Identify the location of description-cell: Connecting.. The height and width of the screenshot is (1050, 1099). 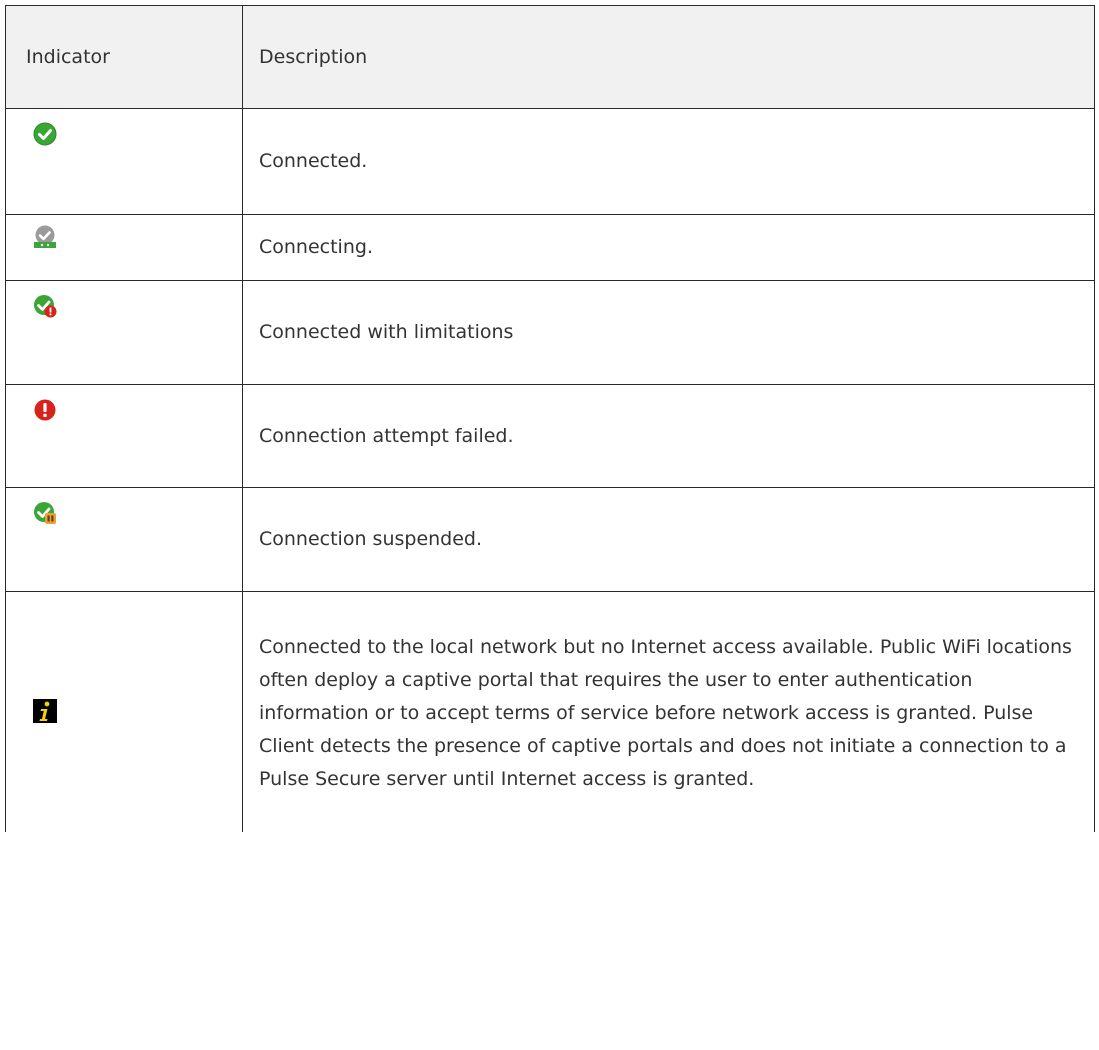
(668, 247).